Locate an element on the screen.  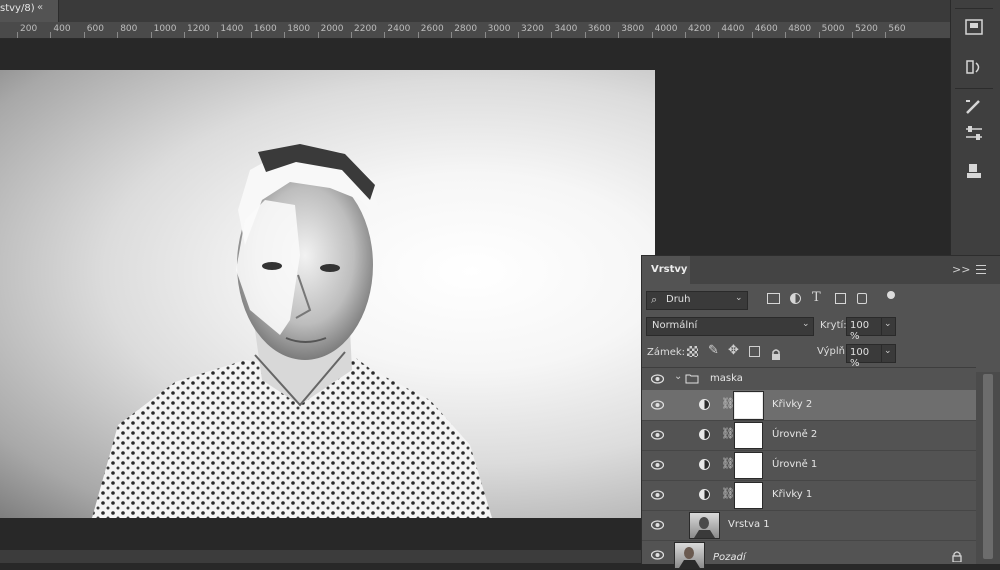
layer-row-group: ⌄ maska is located at coordinates (809, 379).